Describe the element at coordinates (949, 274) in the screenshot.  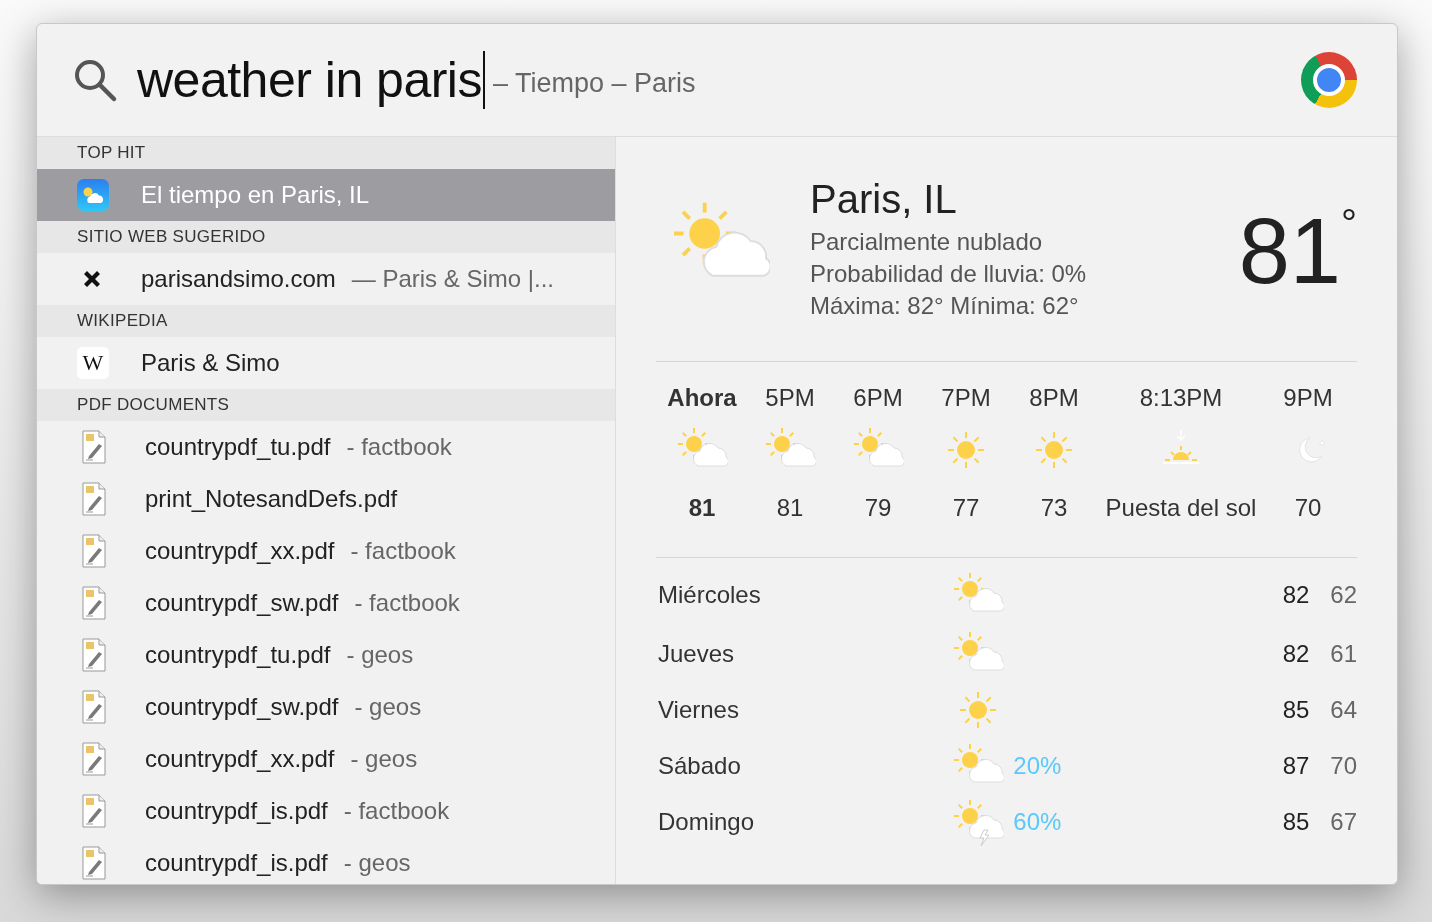
I see `weather-detail: Probabilidad de lluvia: 0%` at that location.